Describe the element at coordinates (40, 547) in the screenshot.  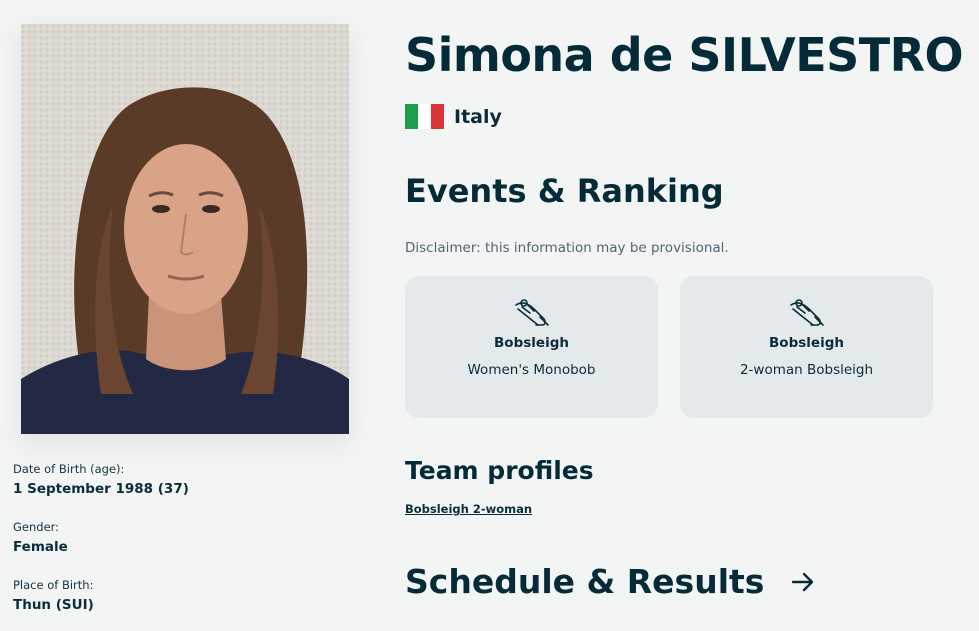
I see `gender-value: Female` at that location.